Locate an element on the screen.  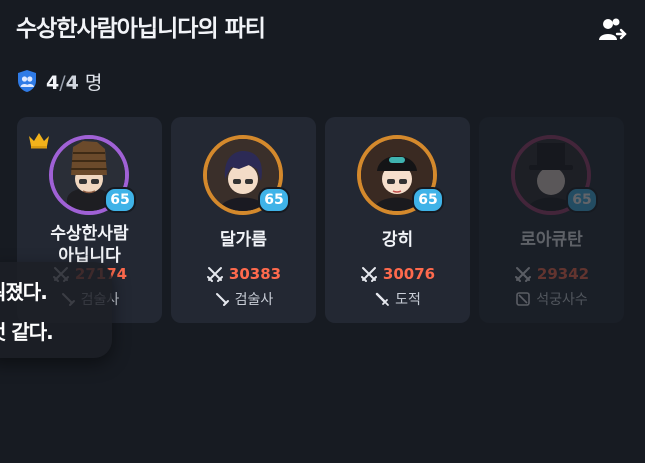
member-name: 수상한사람 아닙니다 is located at coordinates (89, 245).